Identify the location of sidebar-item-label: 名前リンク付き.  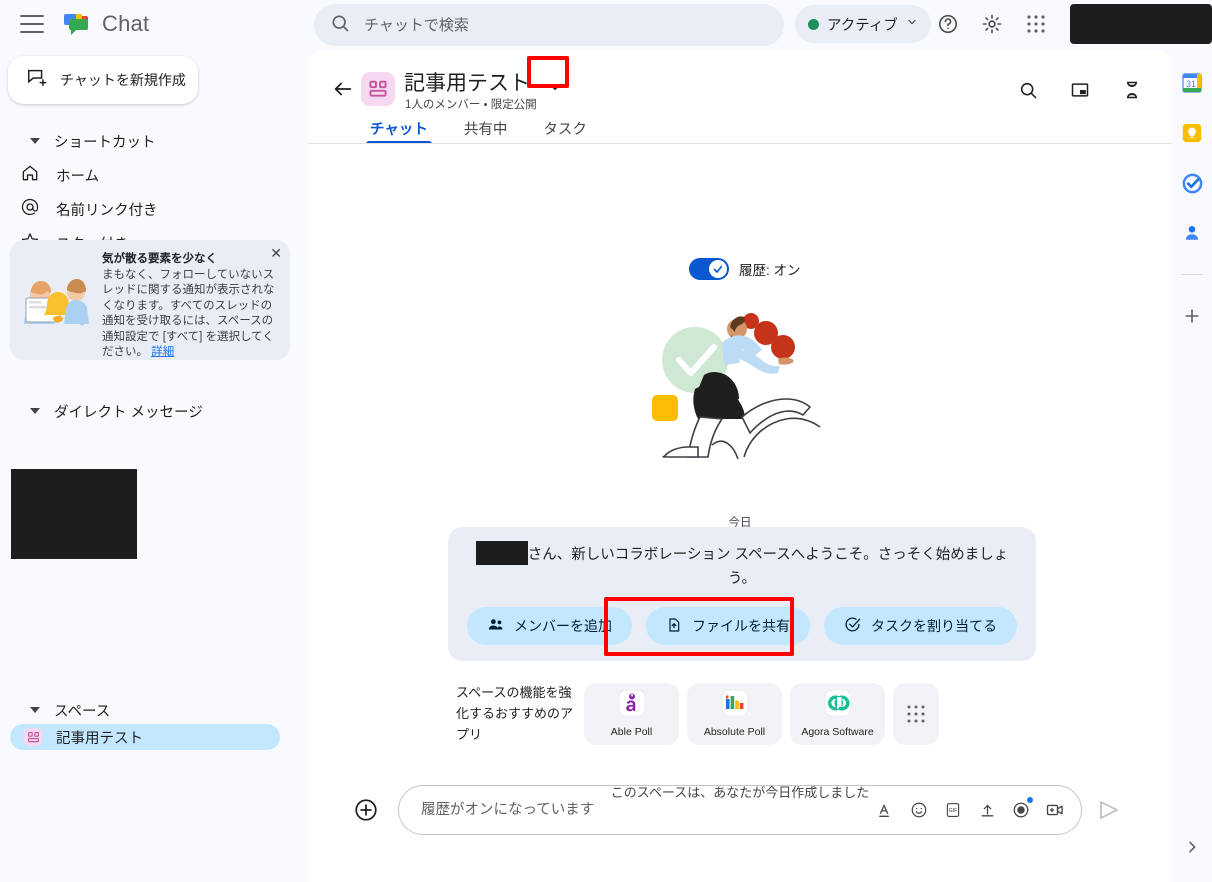
(107, 210).